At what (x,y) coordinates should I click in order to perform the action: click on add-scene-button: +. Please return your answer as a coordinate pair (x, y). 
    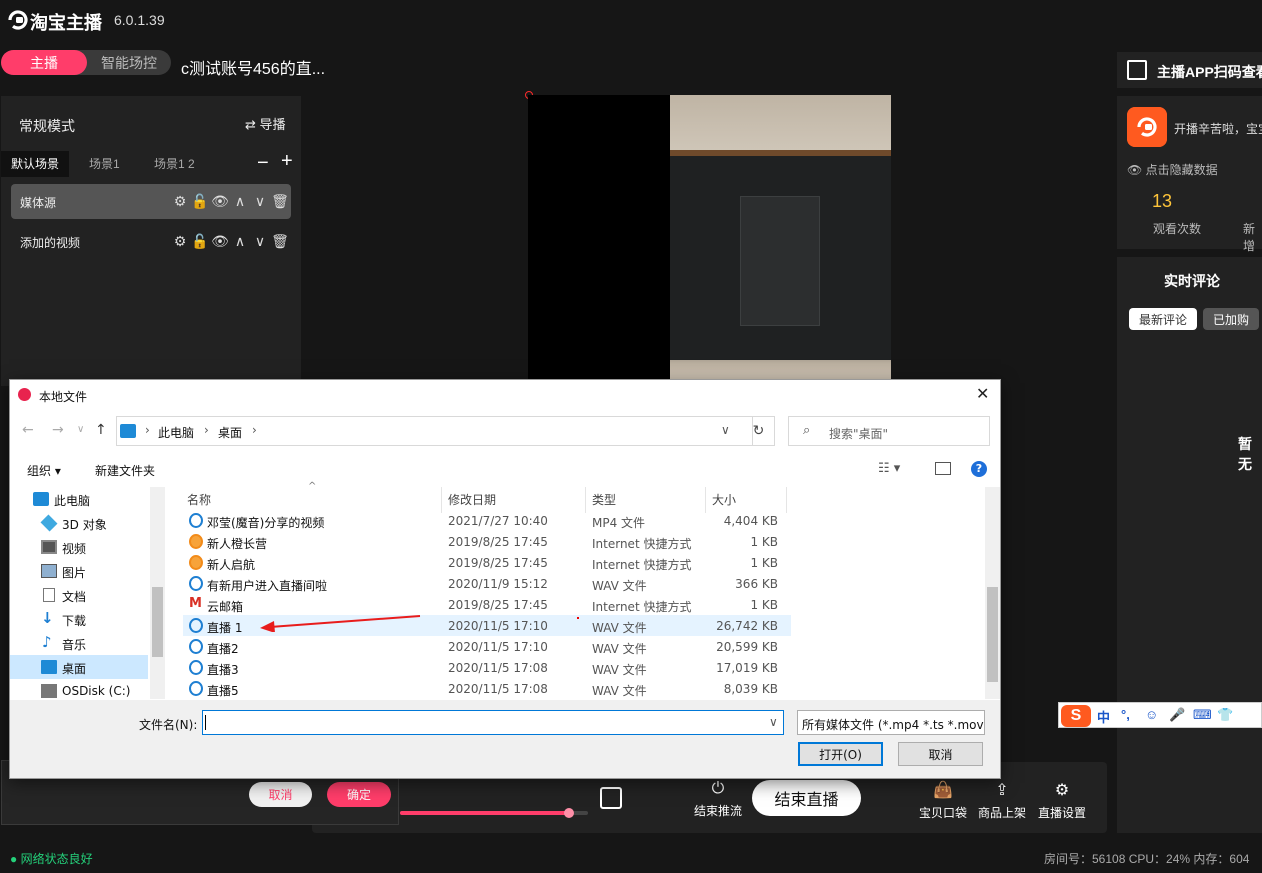
    Looking at the image, I should click on (287, 161).